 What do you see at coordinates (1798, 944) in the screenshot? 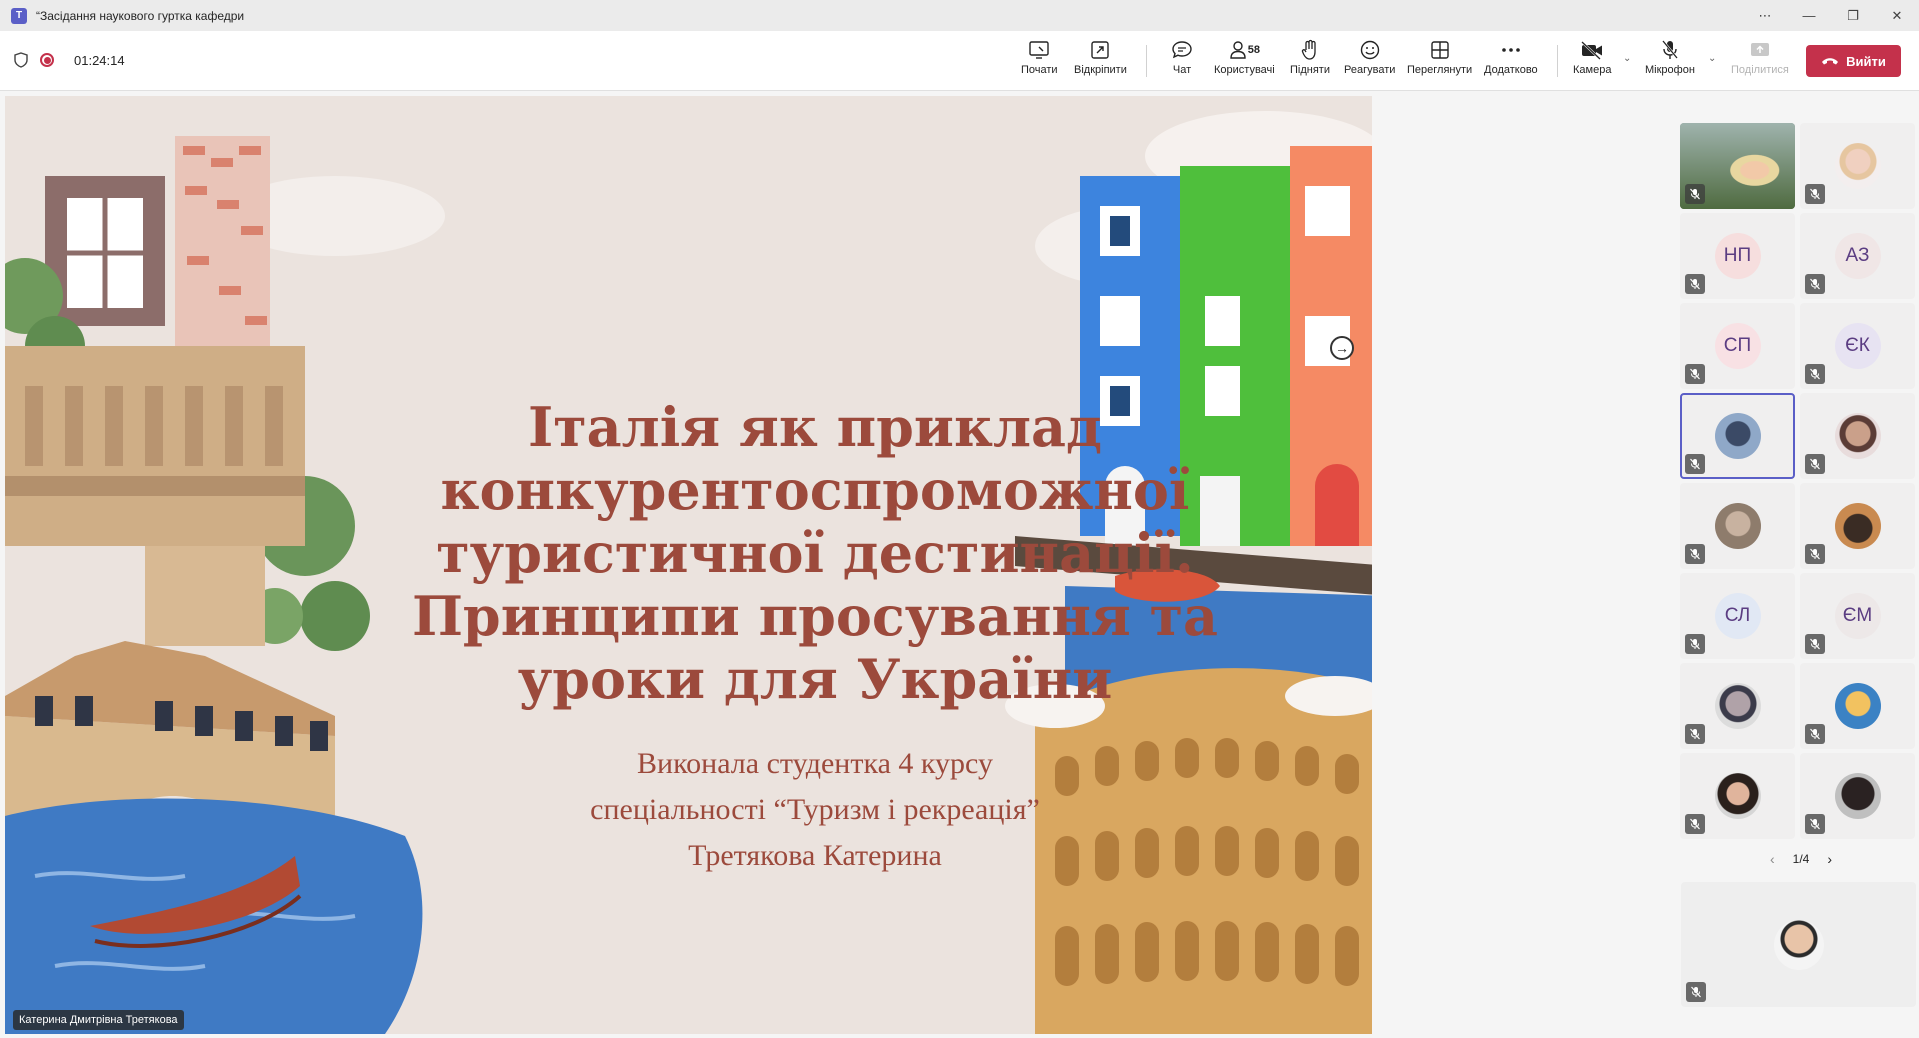
I see `self-video-tile` at bounding box center [1798, 944].